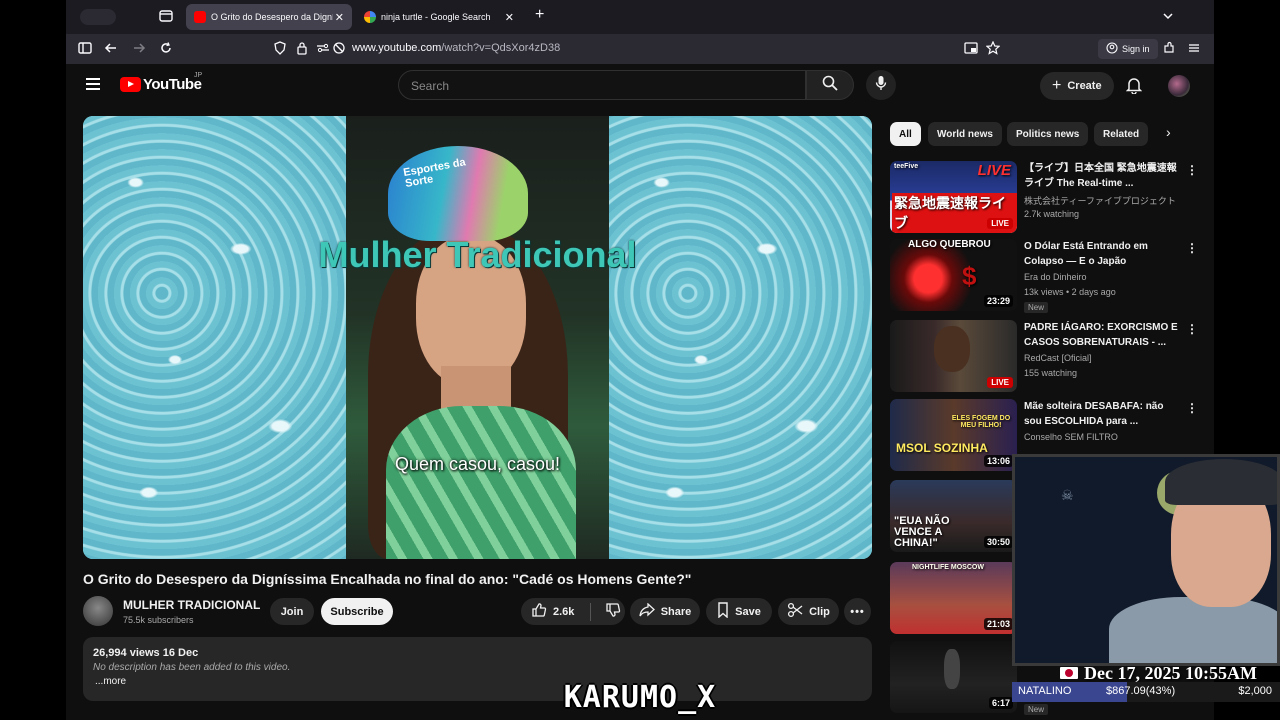 Image resolution: width=1280 pixels, height=720 pixels. I want to click on duration-badge: 21:03, so click(998, 624).